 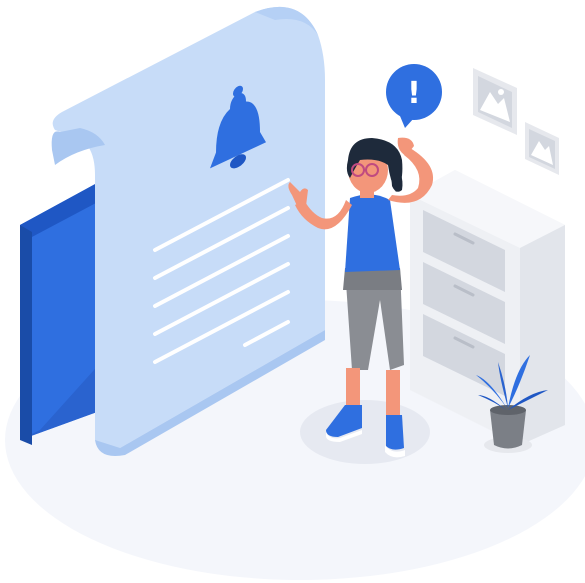 I want to click on speech-bubble: !, so click(x=414, y=96).